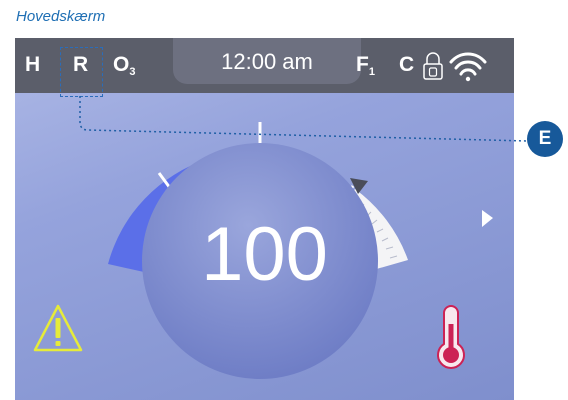 The image size is (568, 400). Describe the element at coordinates (303, 119) in the screenshot. I see `callout-leader` at that location.